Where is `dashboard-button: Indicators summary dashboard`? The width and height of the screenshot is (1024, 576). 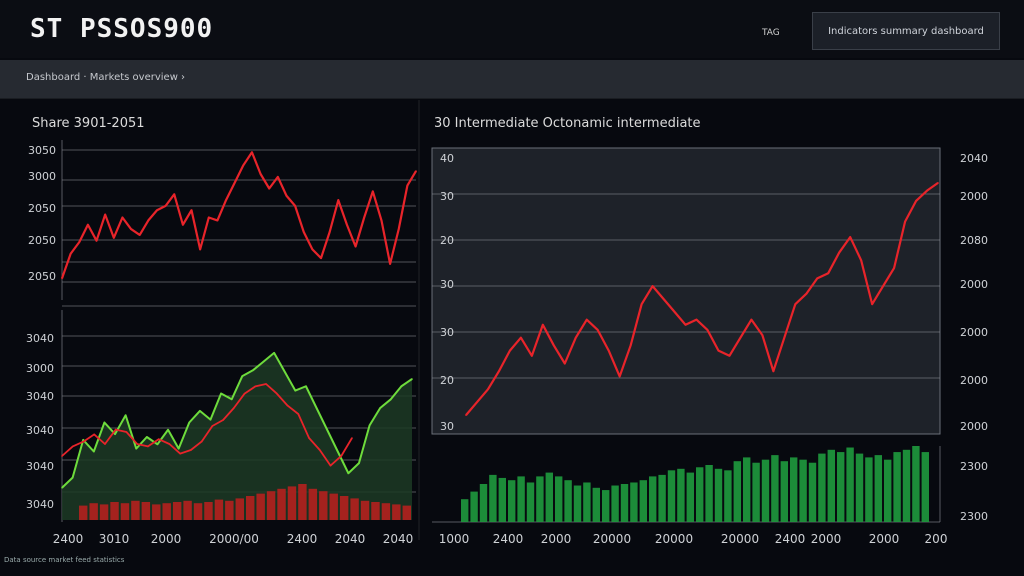
dashboard-button: Indicators summary dashboard is located at coordinates (906, 31).